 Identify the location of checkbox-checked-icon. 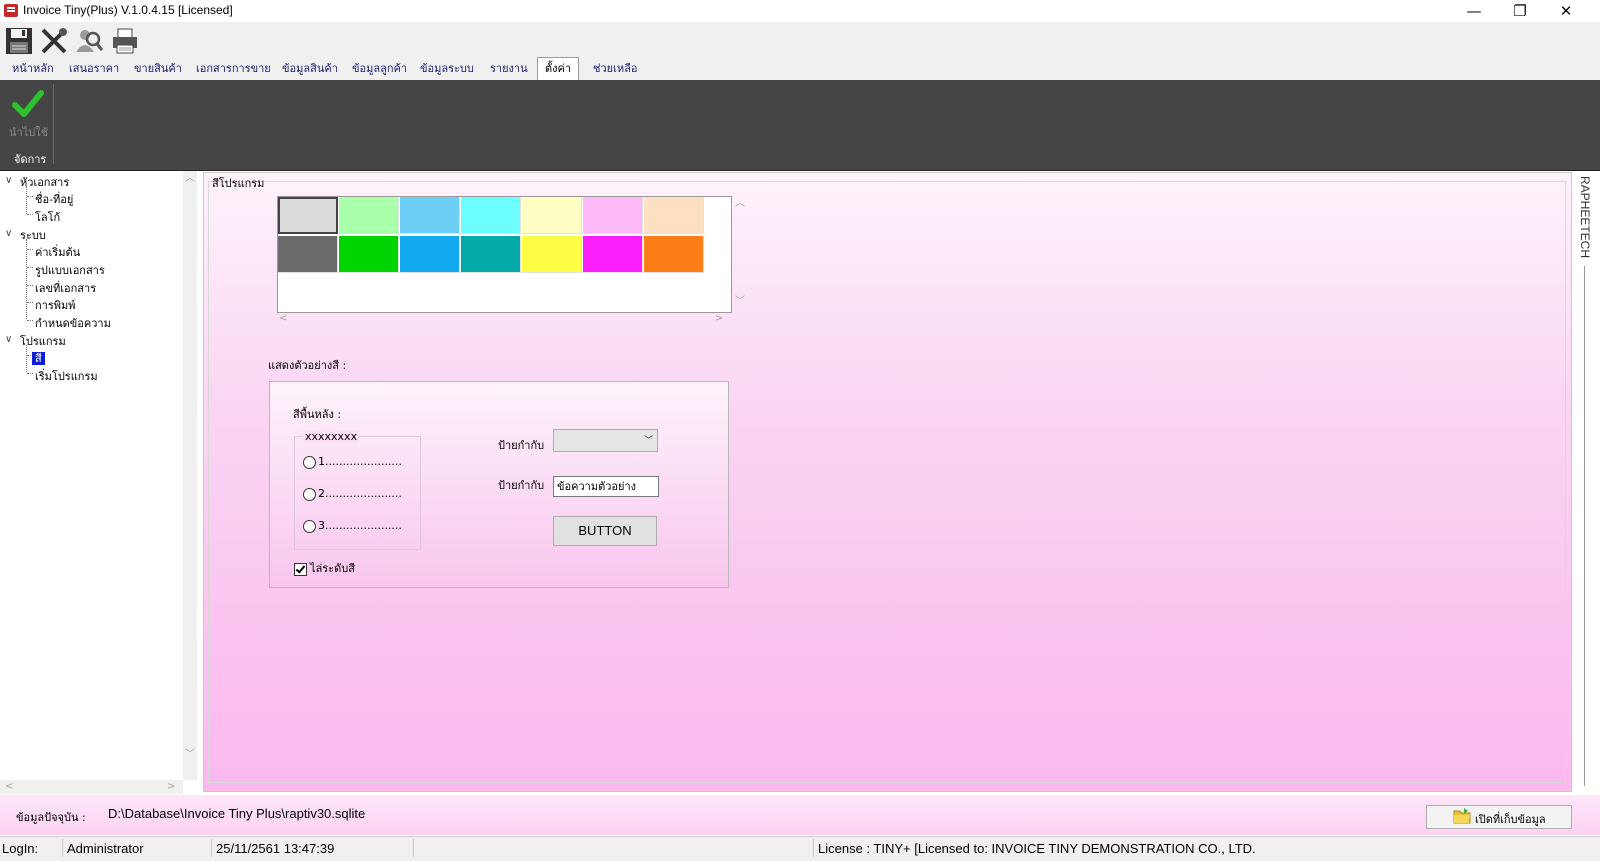
(300, 569).